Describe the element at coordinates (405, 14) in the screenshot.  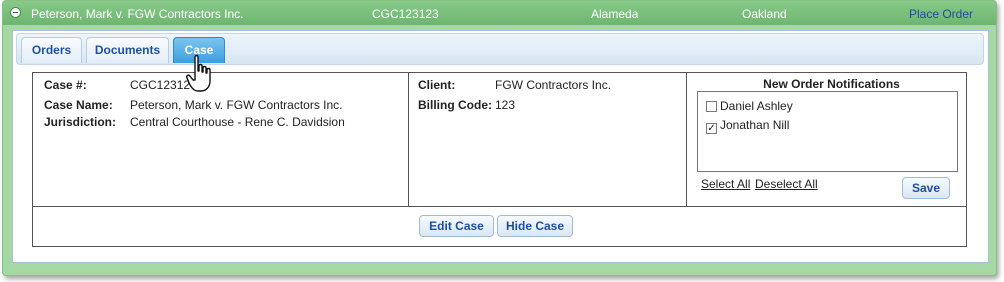
I see `case-number-header: CGC123123` at that location.